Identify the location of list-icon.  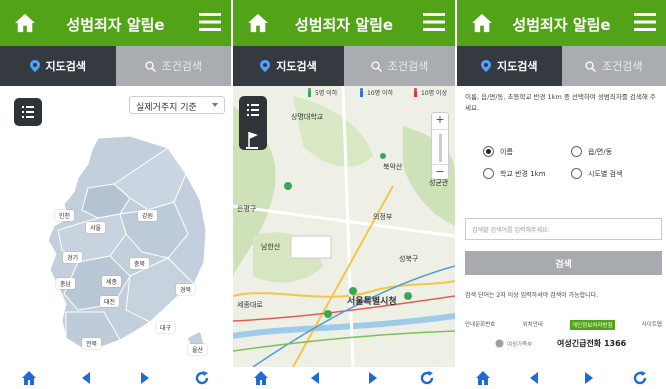
(253, 110).